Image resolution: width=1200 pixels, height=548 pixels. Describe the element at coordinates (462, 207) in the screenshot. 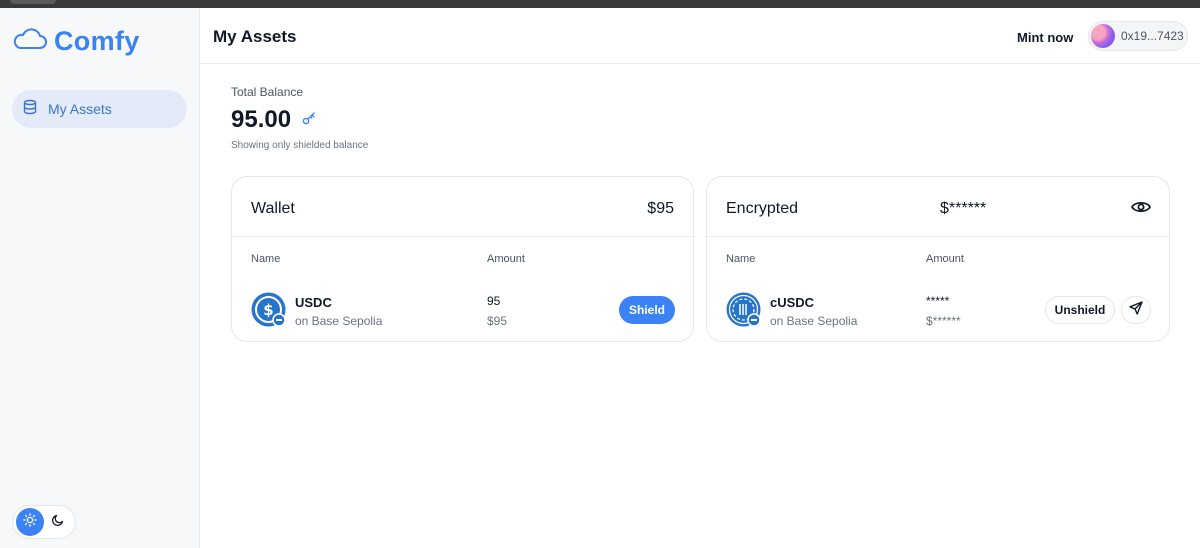

I see `wallet-card-header: Wallet $95` at that location.